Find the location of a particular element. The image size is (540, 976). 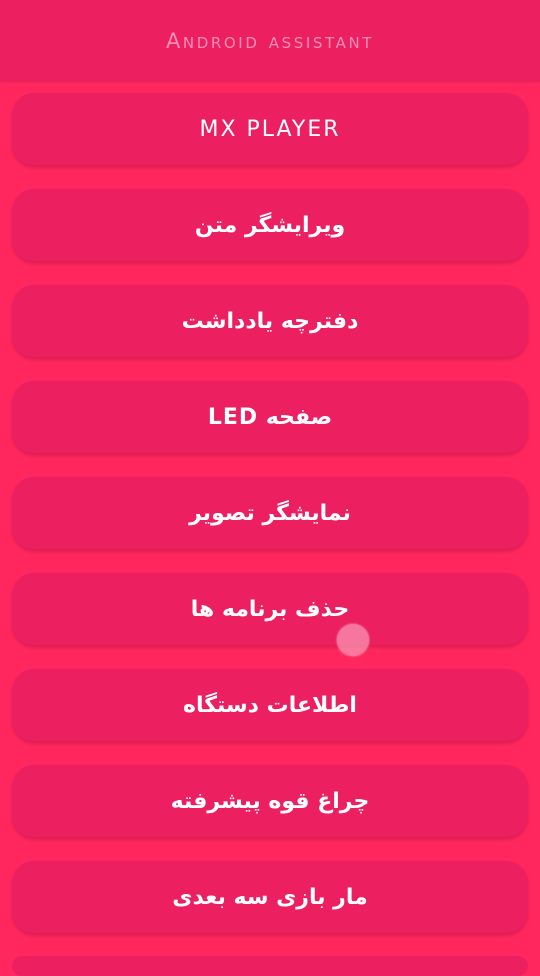

uninstall-apps-label: حذف برنامه ها is located at coordinates (270, 609).